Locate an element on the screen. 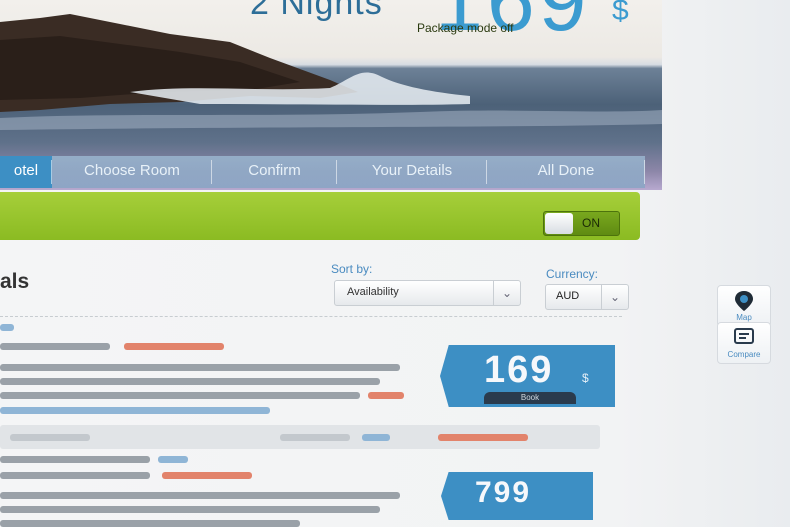 Image resolution: width=790 pixels, height=527 pixels. hero-nights: 2 Nights is located at coordinates (316, 11).